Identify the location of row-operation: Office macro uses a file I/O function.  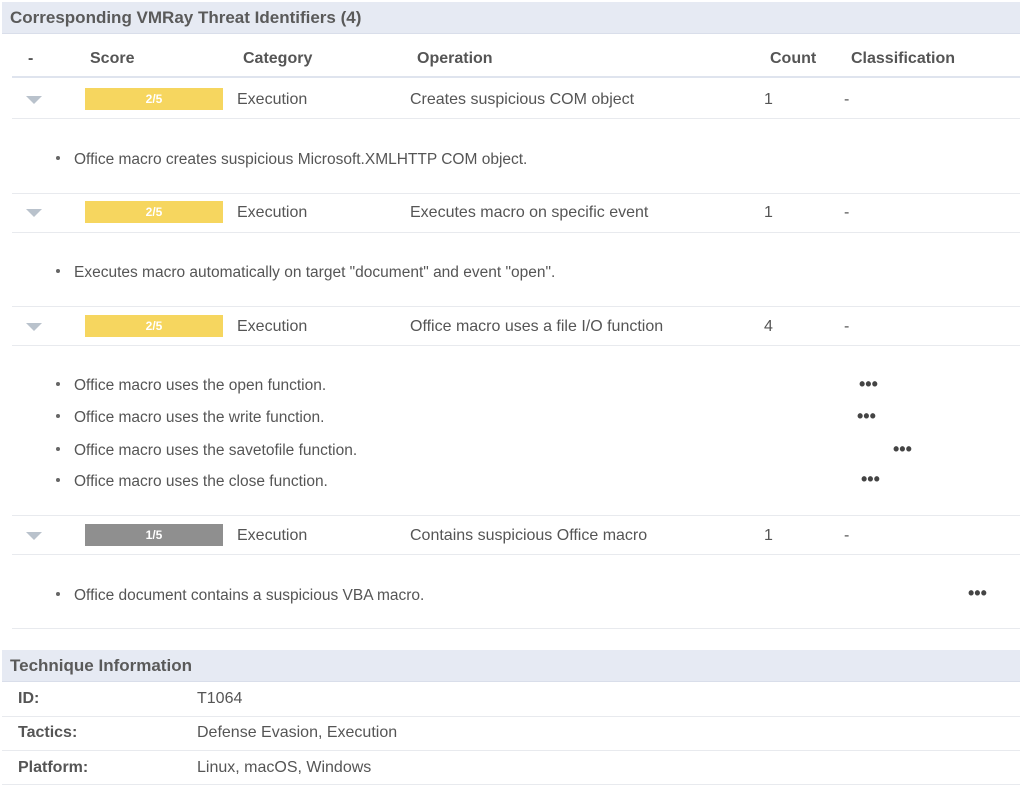
(537, 326).